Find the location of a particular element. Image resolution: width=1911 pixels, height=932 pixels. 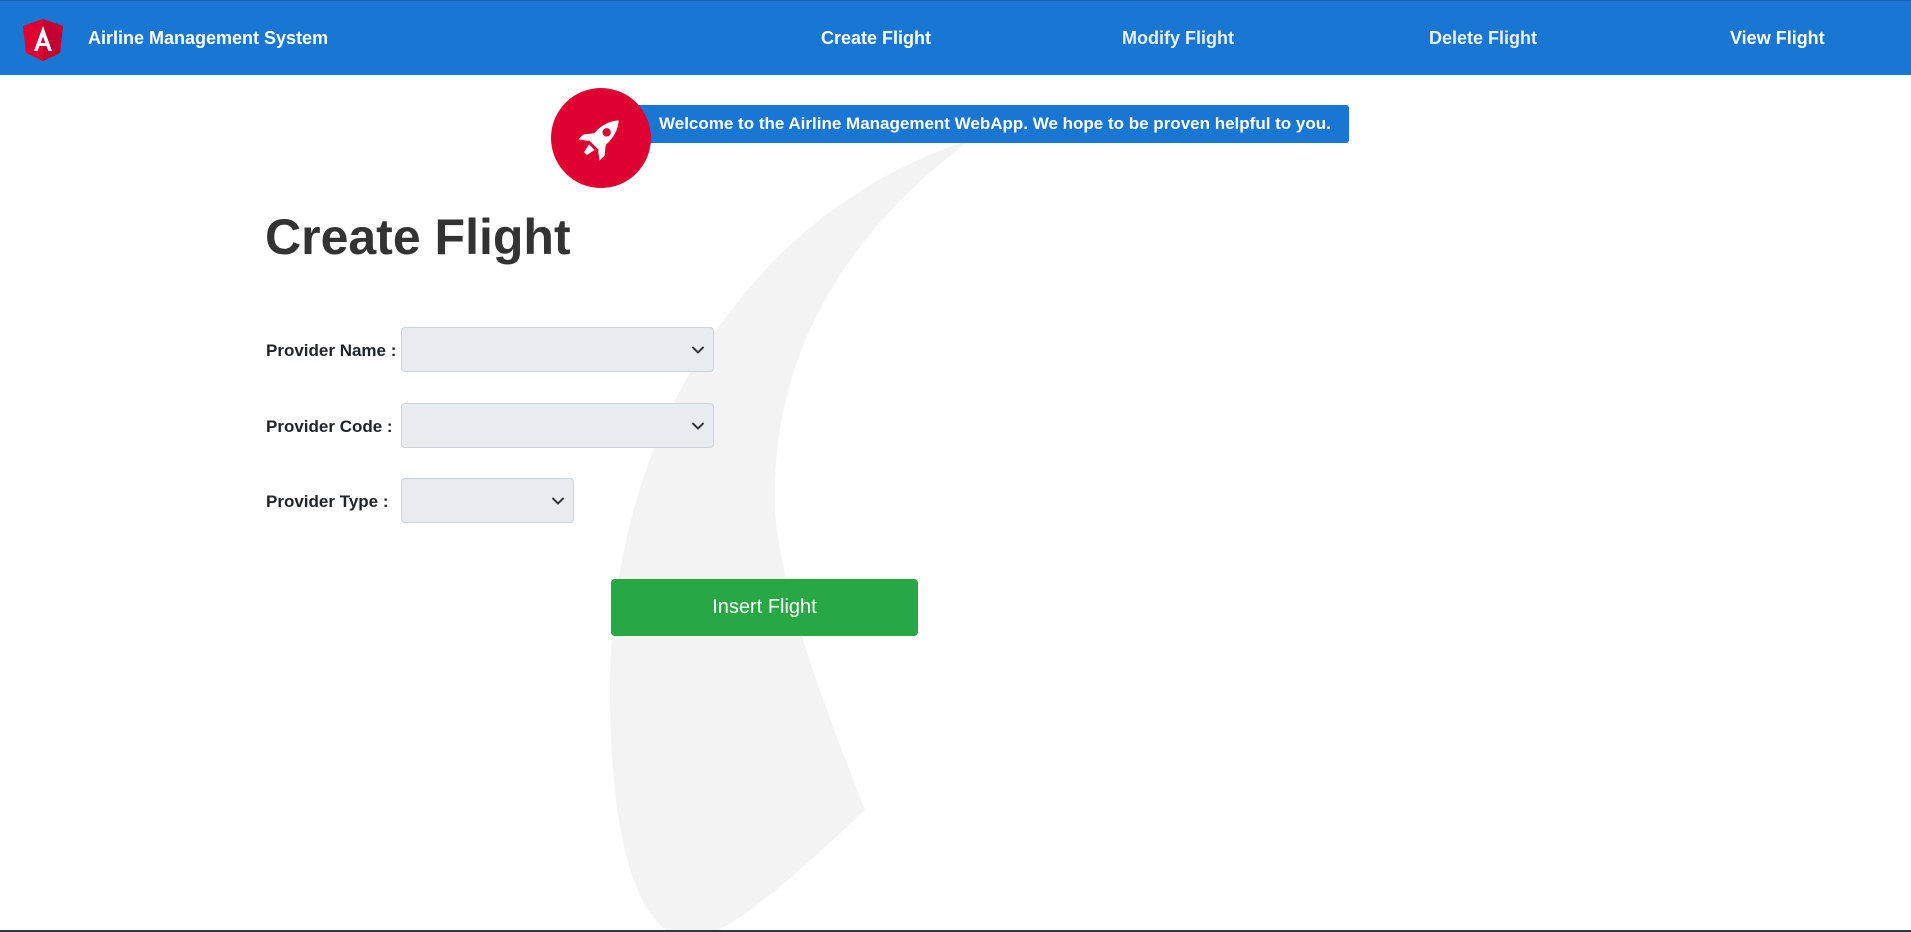

provider-code-select is located at coordinates (557, 425).